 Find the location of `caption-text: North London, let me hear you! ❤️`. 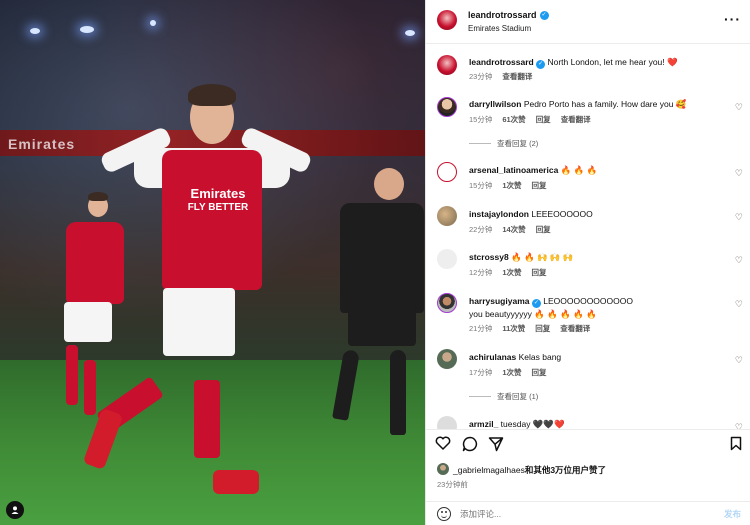

caption-text: North London, let me hear you! ❤️ is located at coordinates (612, 62).